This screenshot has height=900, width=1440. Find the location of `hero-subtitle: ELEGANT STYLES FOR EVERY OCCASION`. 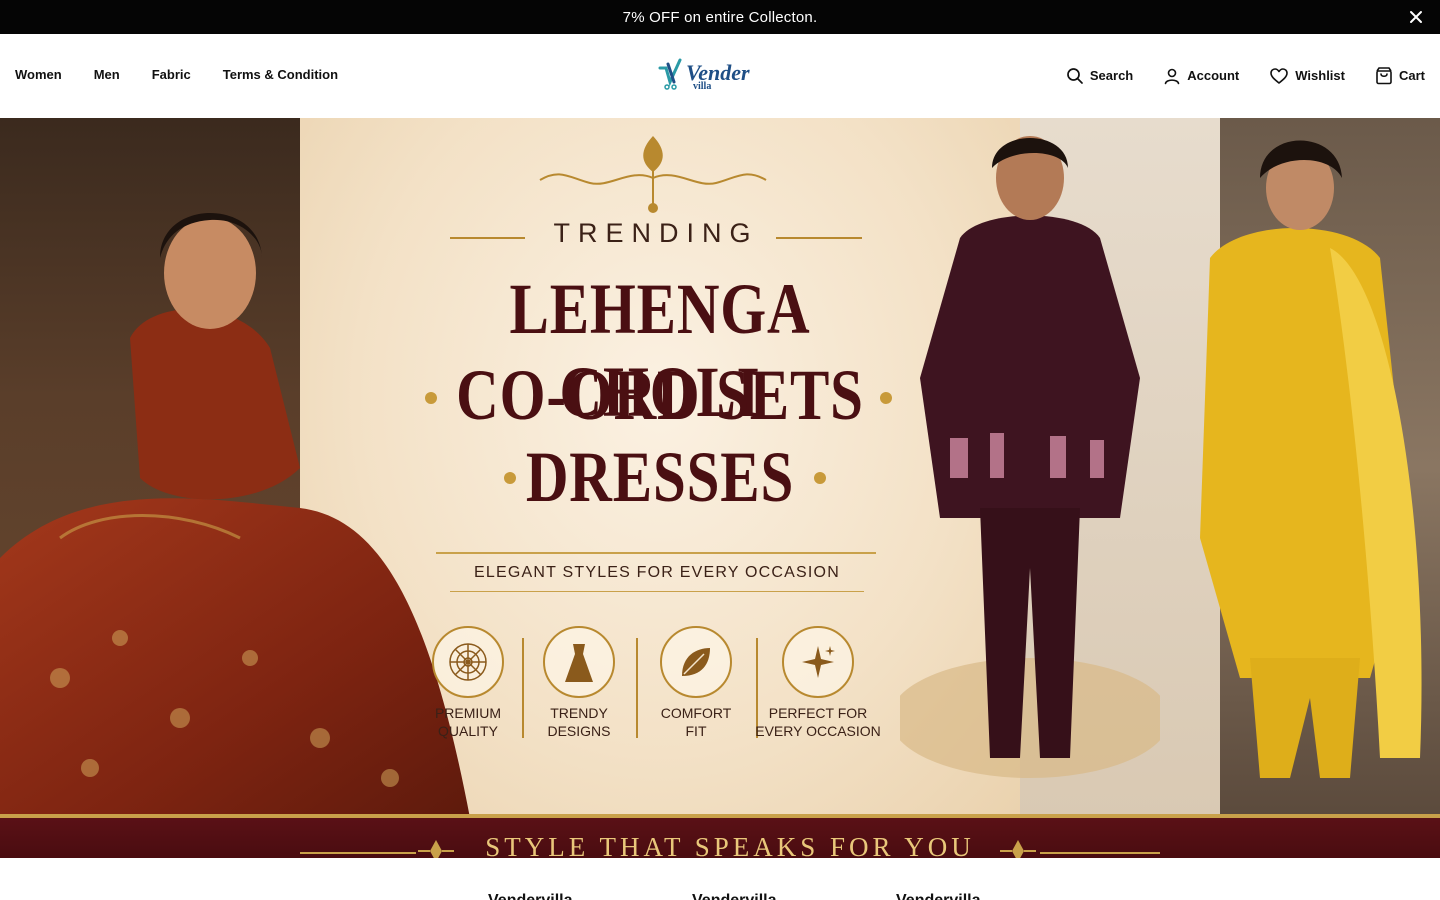

hero-subtitle: ELEGANT STYLES FOR EVERY OCCASION is located at coordinates (657, 572).